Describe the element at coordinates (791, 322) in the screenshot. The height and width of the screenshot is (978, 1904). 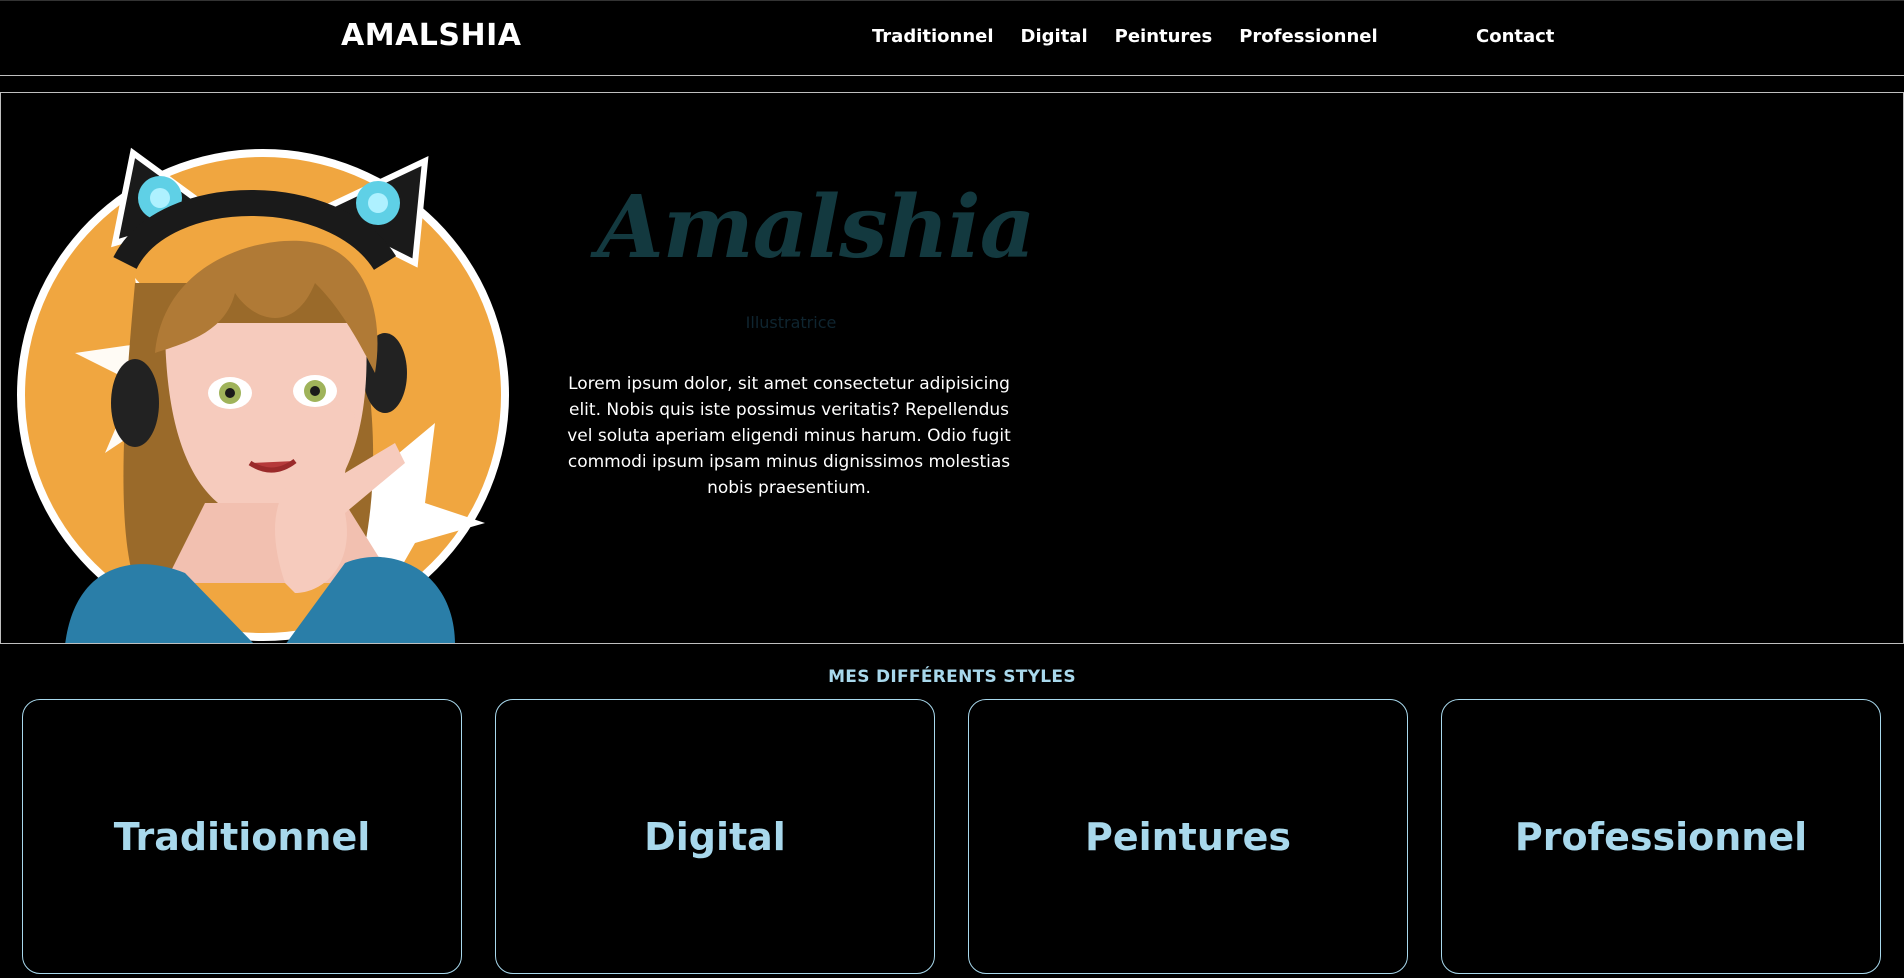
I see `hero-role: Illustratrice` at that location.